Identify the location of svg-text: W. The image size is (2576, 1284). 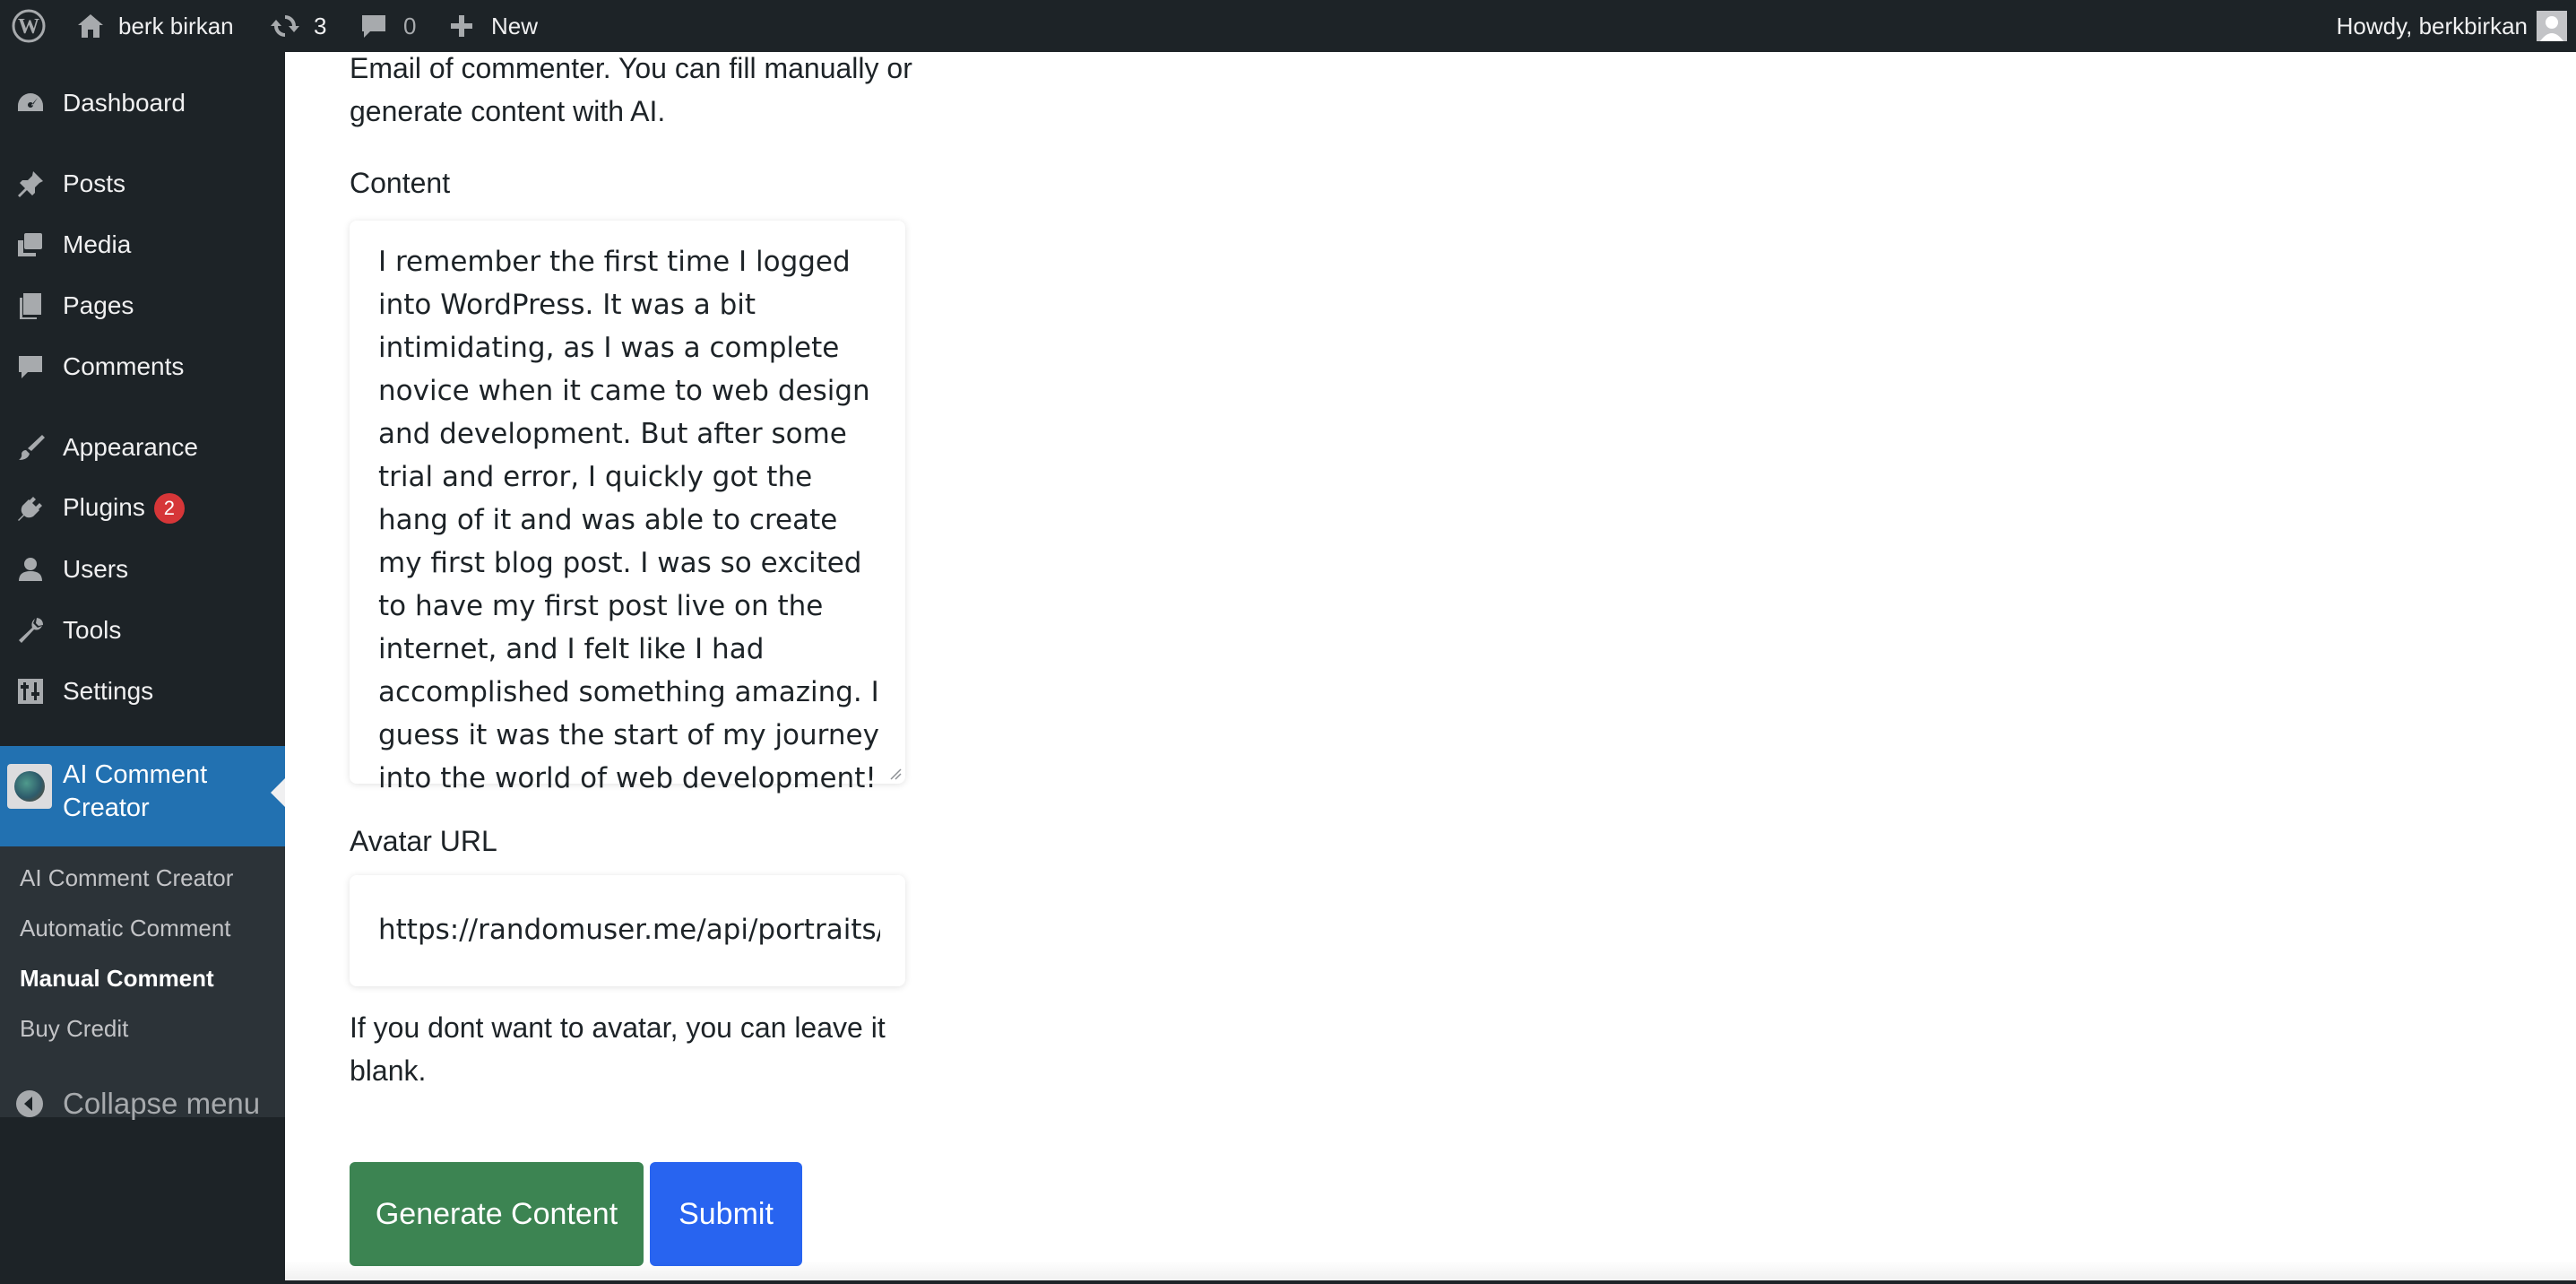
(28, 27).